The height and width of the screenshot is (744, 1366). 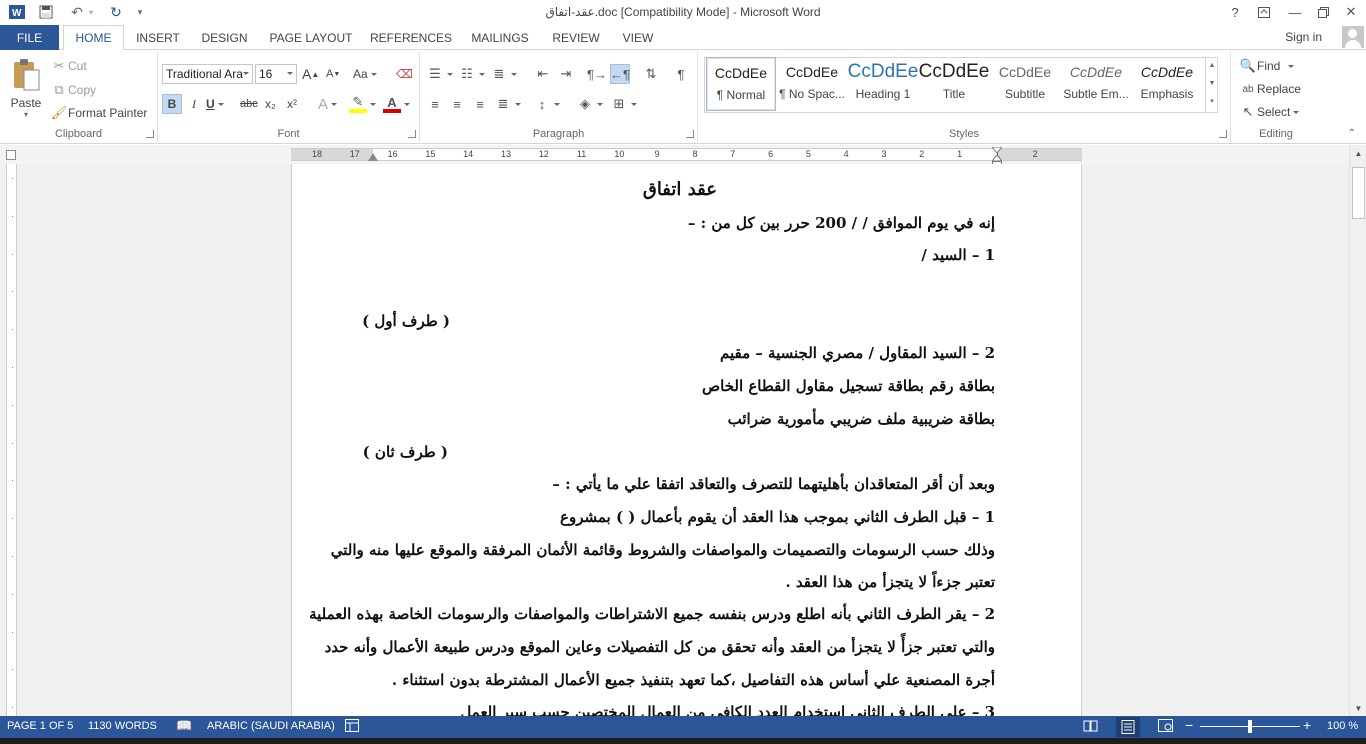 I want to click on vertical-ruler: · · · · · · · · · · · · · · ·, so click(x=11, y=440).